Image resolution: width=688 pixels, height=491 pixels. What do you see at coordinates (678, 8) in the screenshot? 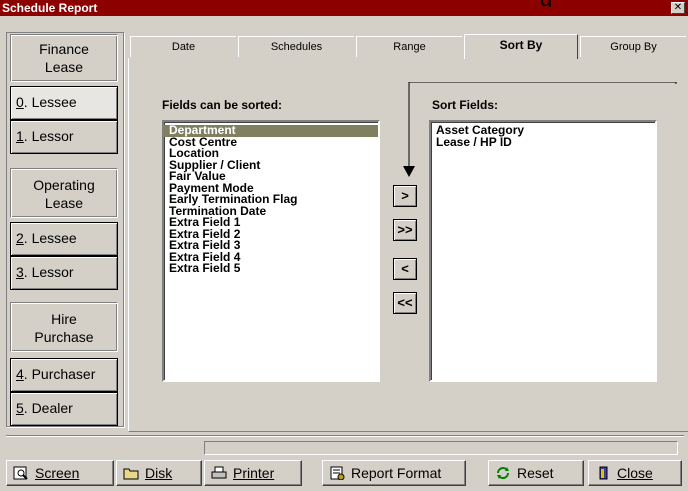
I see `close-window-button: ✕` at bounding box center [678, 8].